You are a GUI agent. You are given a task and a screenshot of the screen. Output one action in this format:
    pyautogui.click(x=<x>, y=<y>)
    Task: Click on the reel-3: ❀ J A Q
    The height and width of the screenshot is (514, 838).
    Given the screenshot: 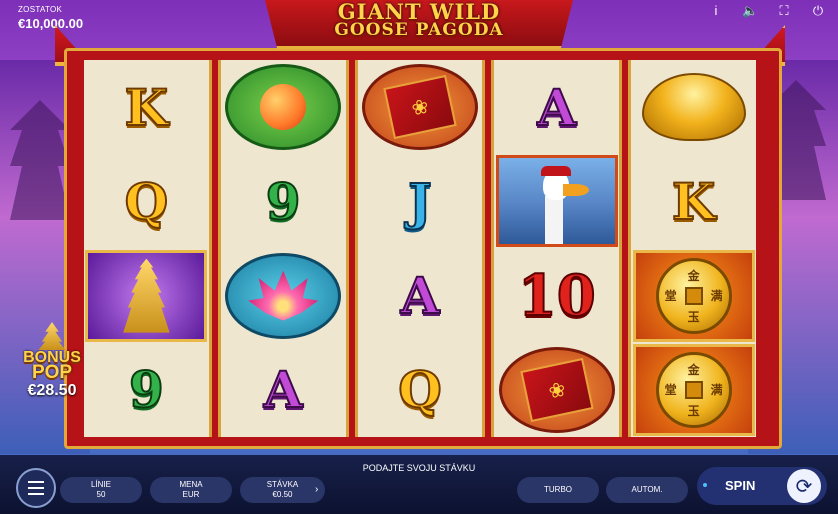 What is the action you would take?
    pyautogui.click(x=420, y=248)
    